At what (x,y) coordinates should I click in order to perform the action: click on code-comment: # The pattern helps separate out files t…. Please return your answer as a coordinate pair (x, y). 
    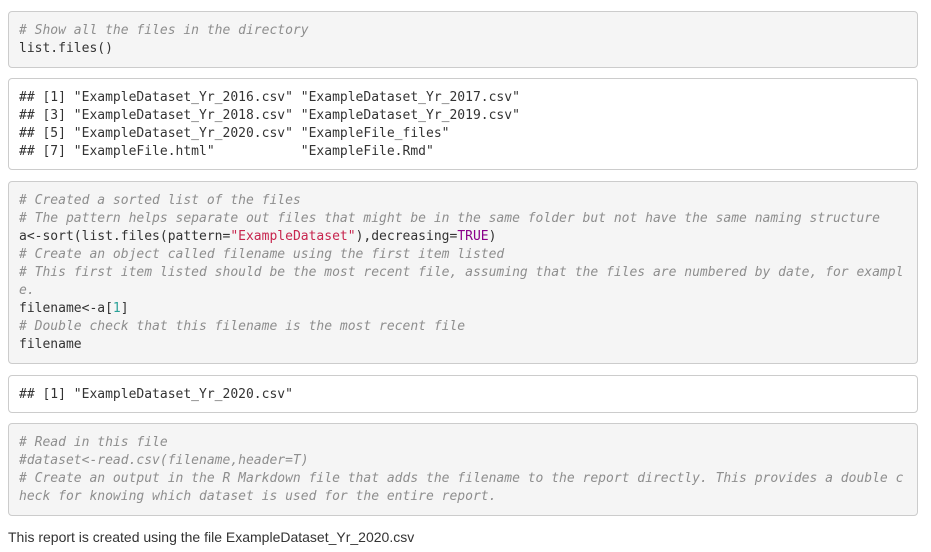
    Looking at the image, I should click on (449, 218).